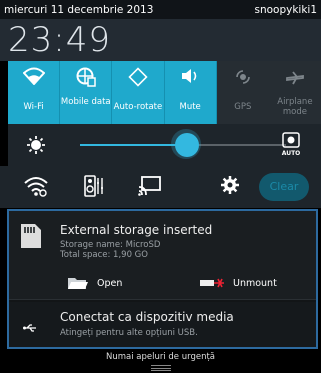 The height and width of the screenshot is (373, 321). I want to click on clear-button: Clear, so click(284, 187).